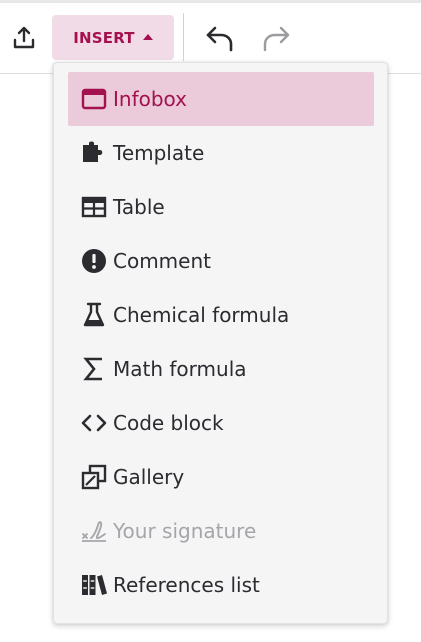 This screenshot has height=642, width=421. I want to click on menu-item-chemical-formula: Chemical formula, so click(221, 315).